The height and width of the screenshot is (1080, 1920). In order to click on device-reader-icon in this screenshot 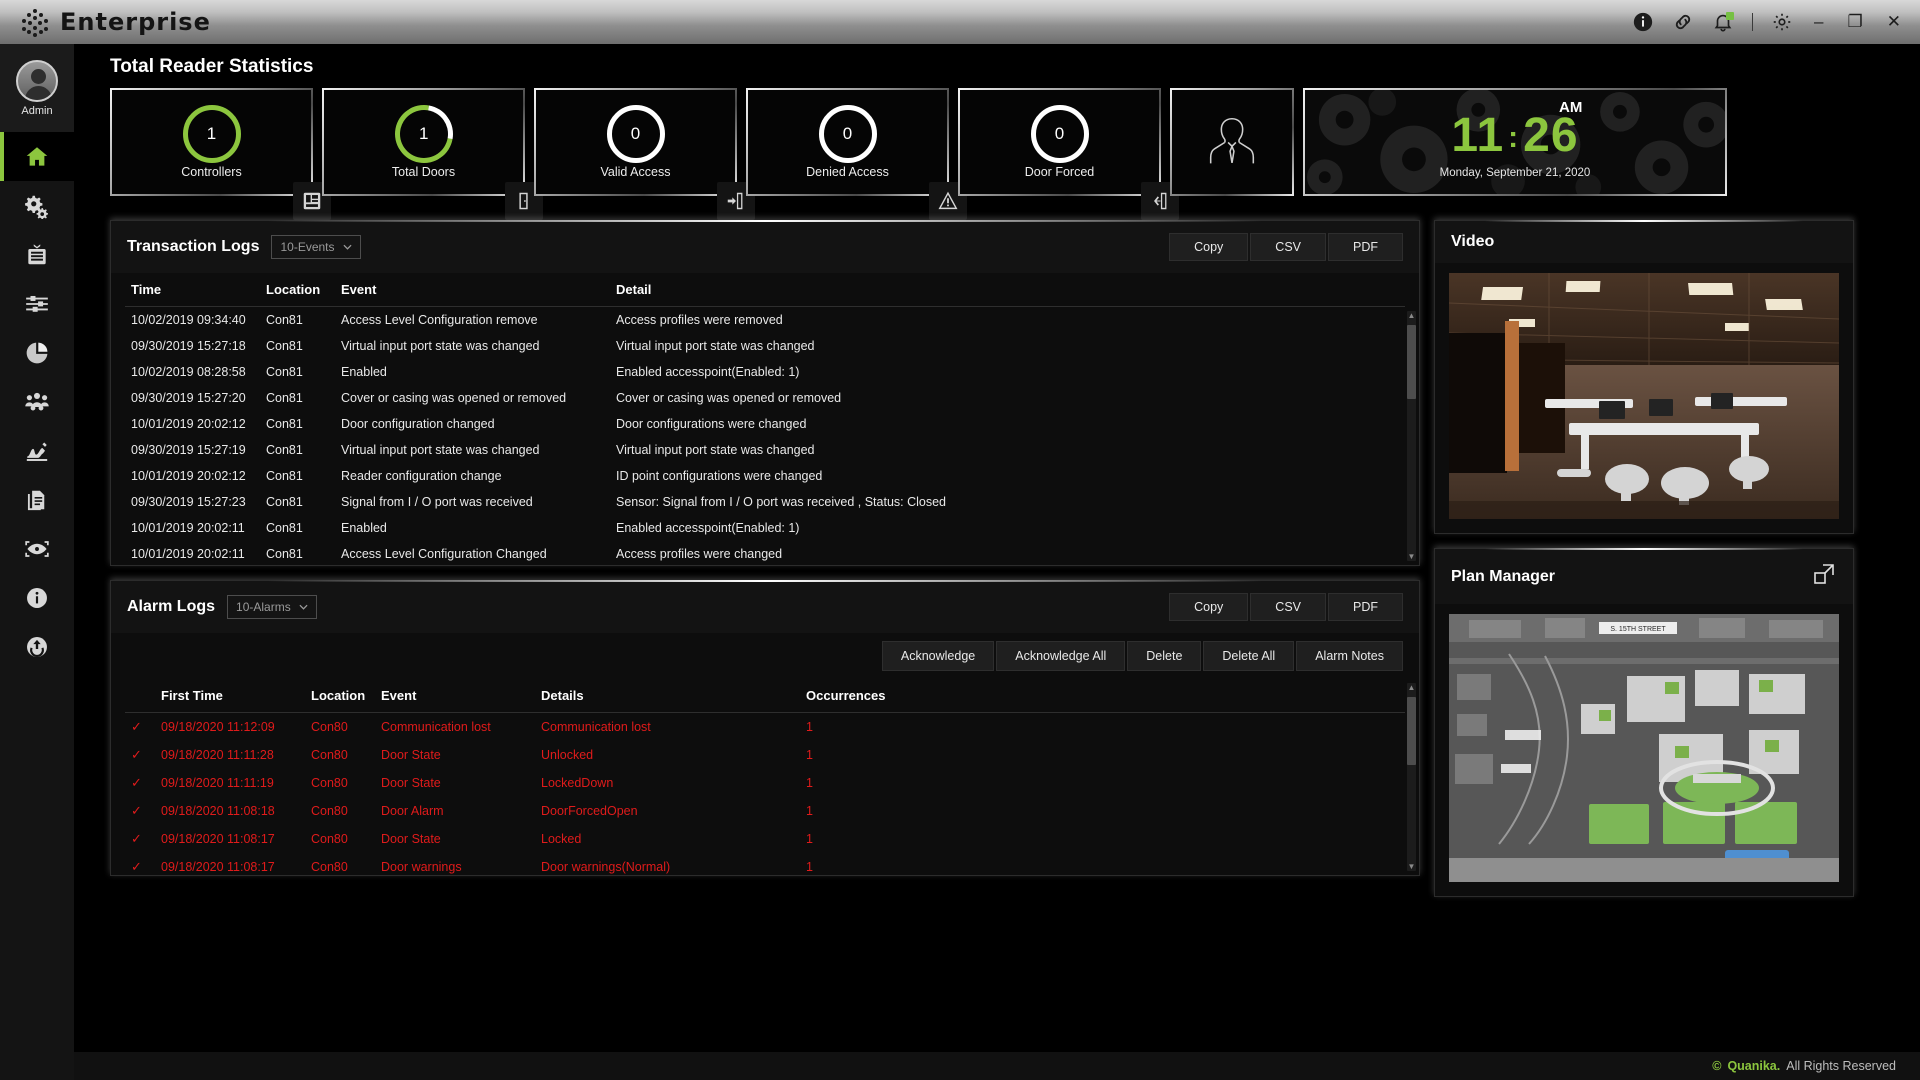, I will do `click(37, 253)`.